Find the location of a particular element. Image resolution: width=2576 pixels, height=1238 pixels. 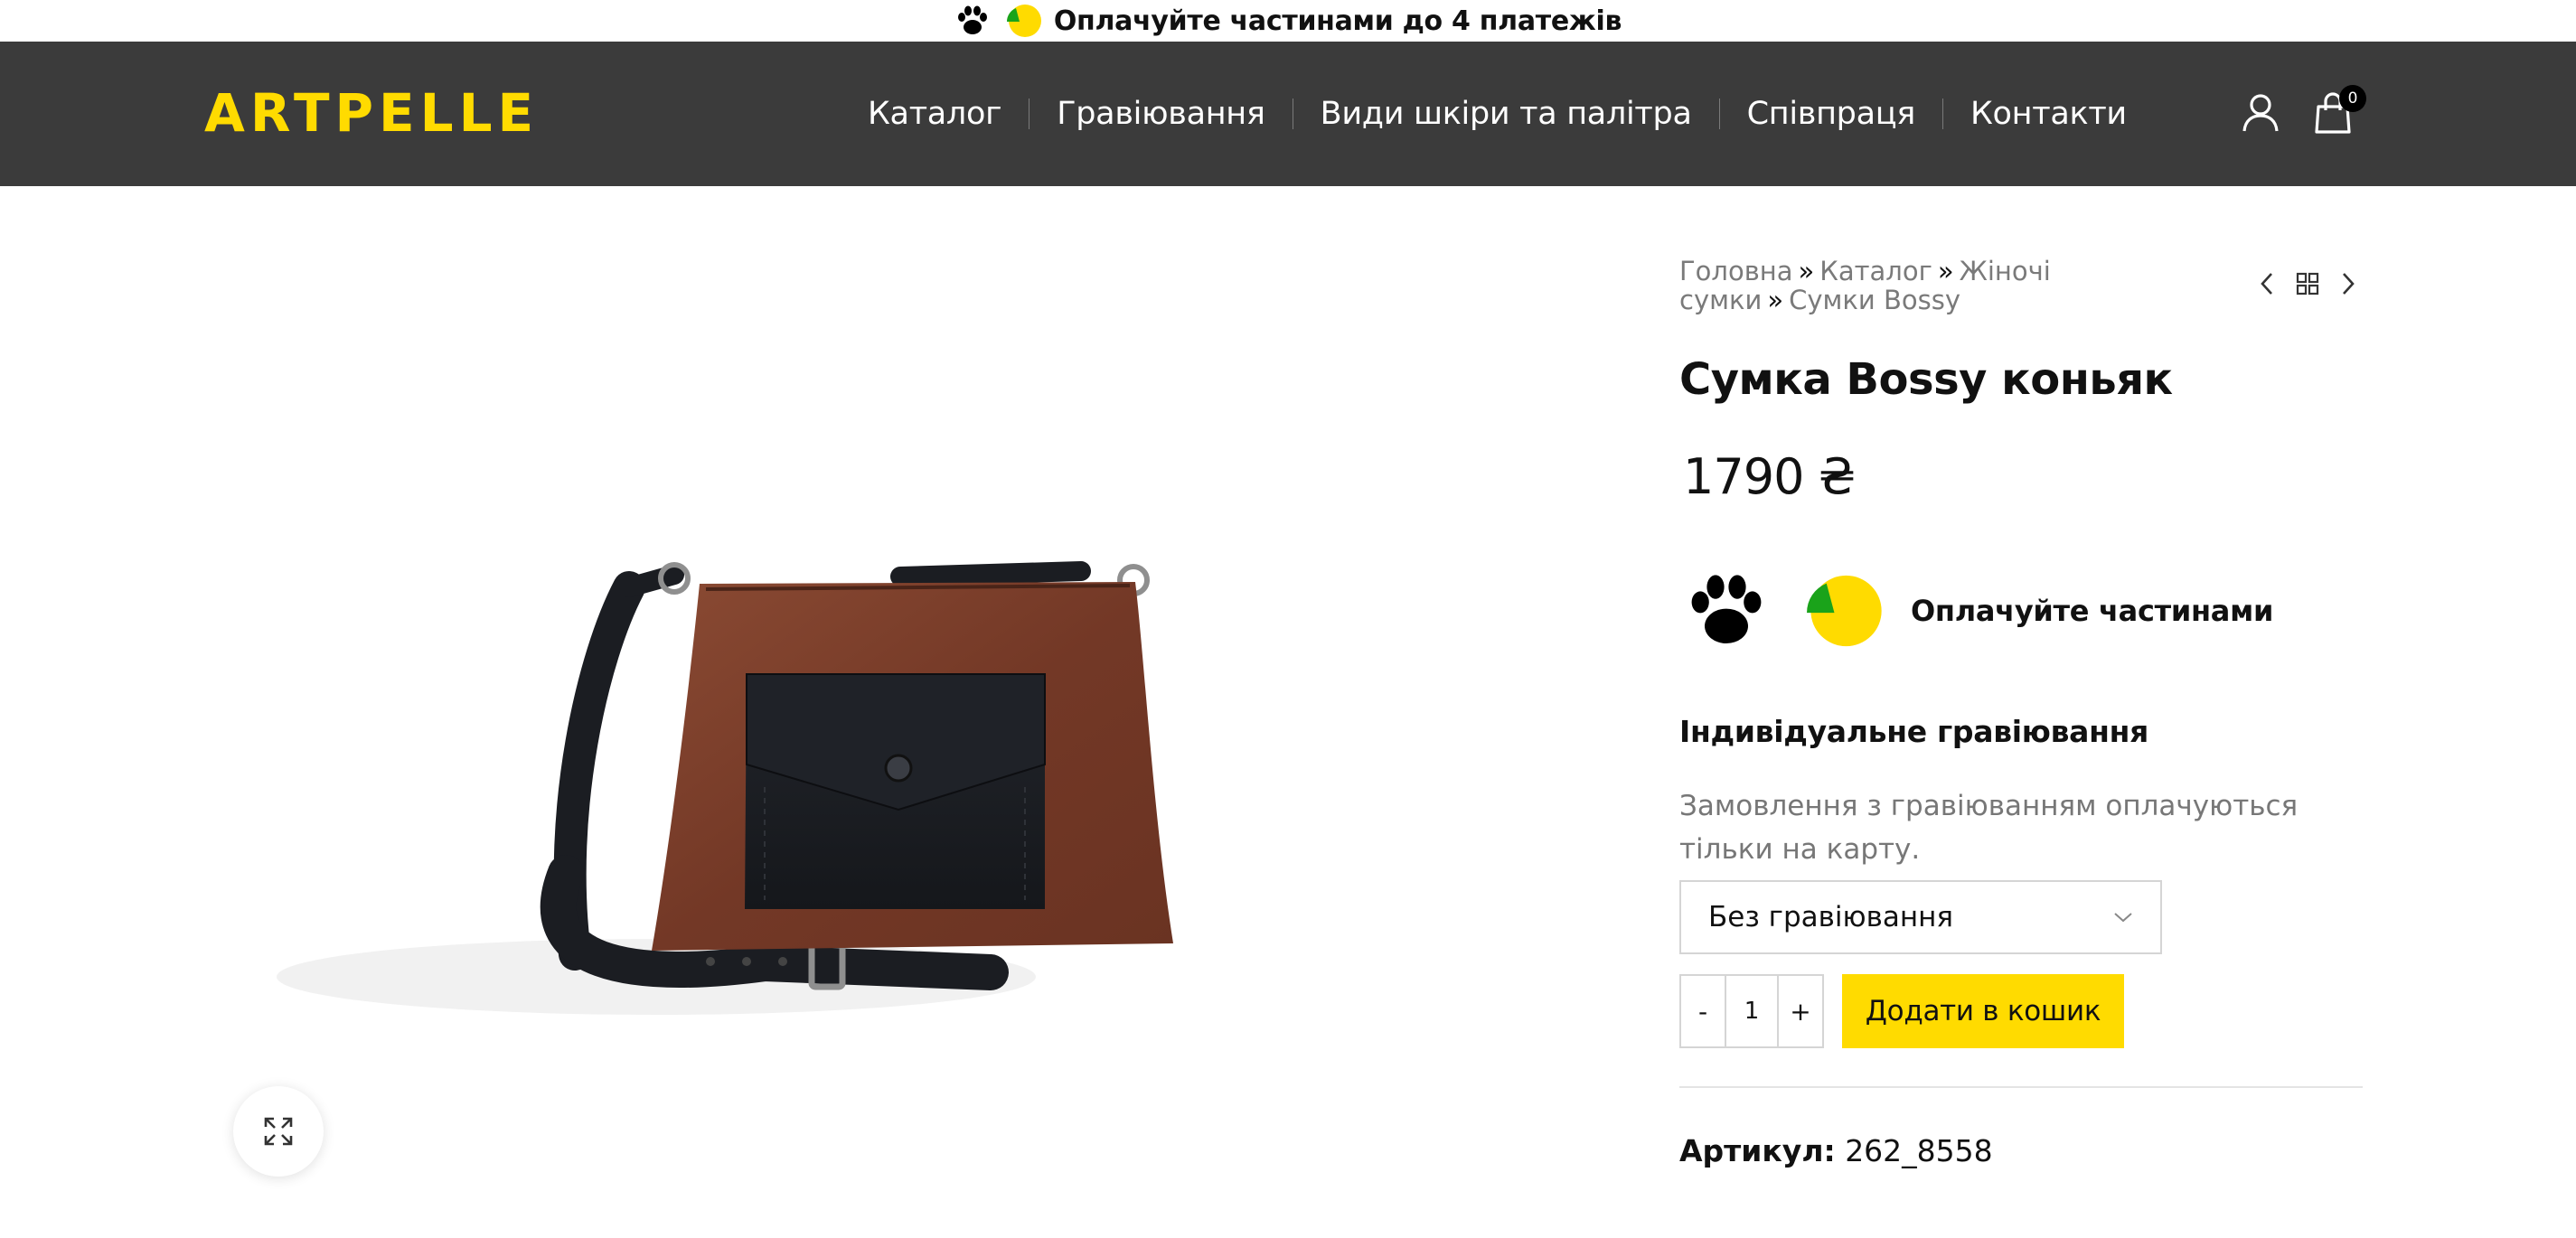

installments-badge: Оплачуйте частинами is located at coordinates (1978, 610).